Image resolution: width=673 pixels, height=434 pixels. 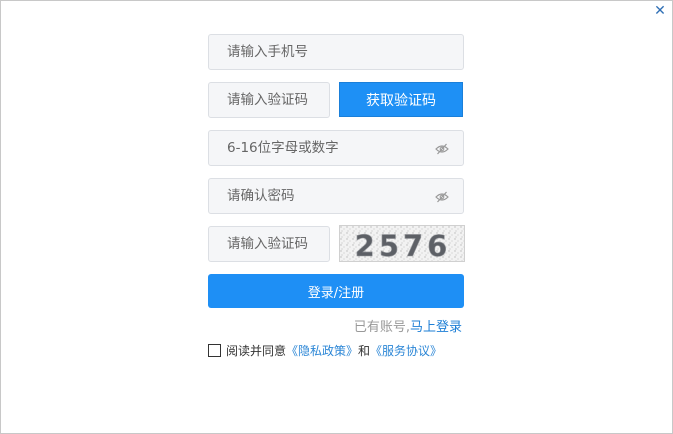 I want to click on confirm-password-input, so click(x=345, y=196).